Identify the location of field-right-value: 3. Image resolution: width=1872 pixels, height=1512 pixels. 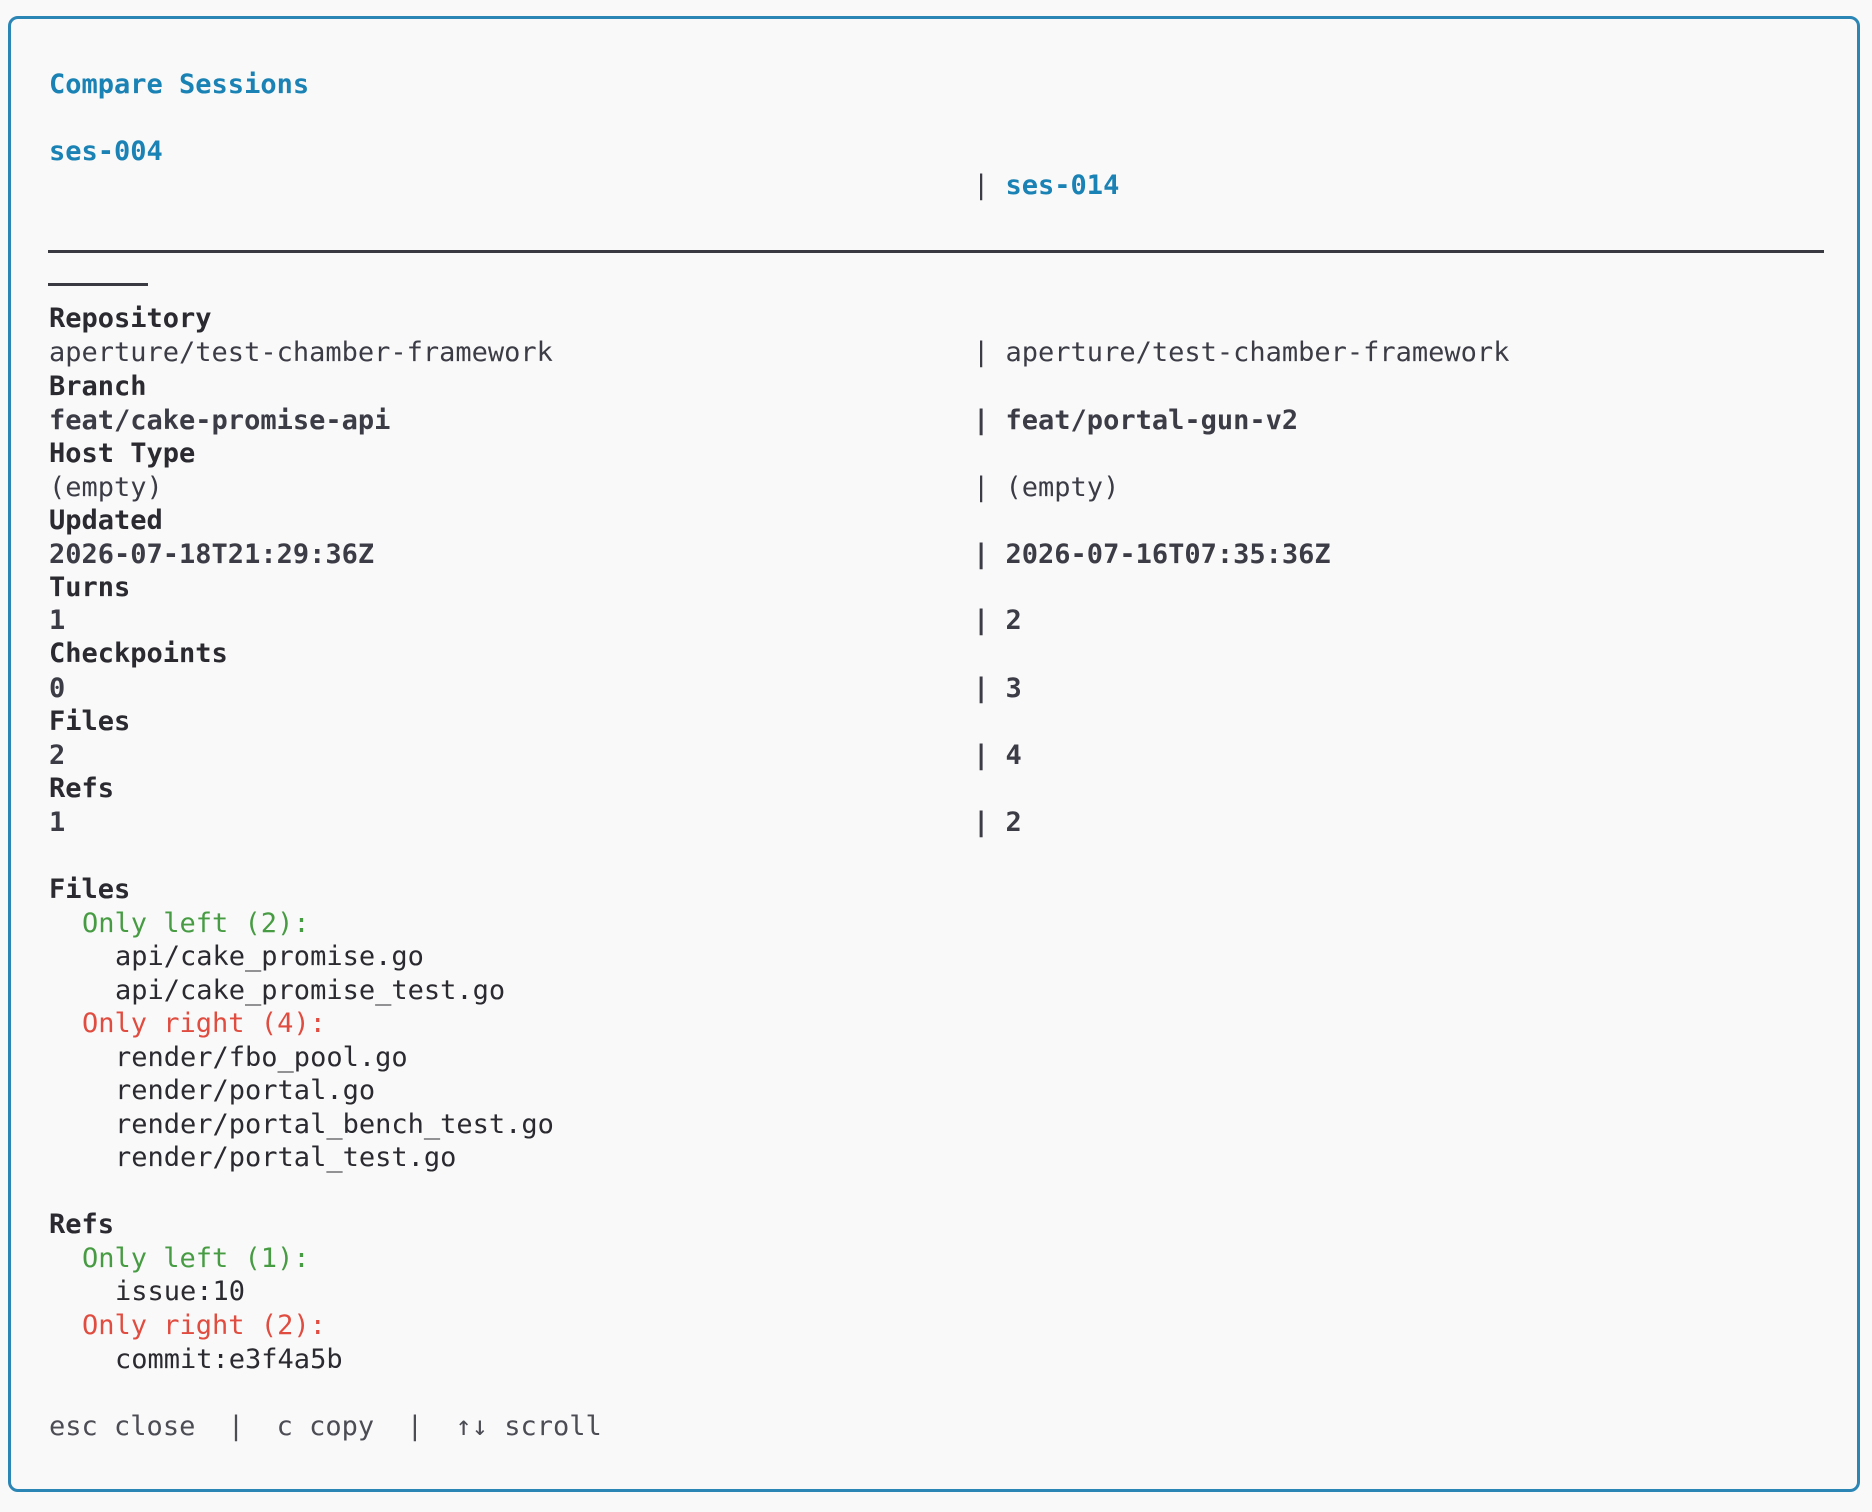
(1013, 688).